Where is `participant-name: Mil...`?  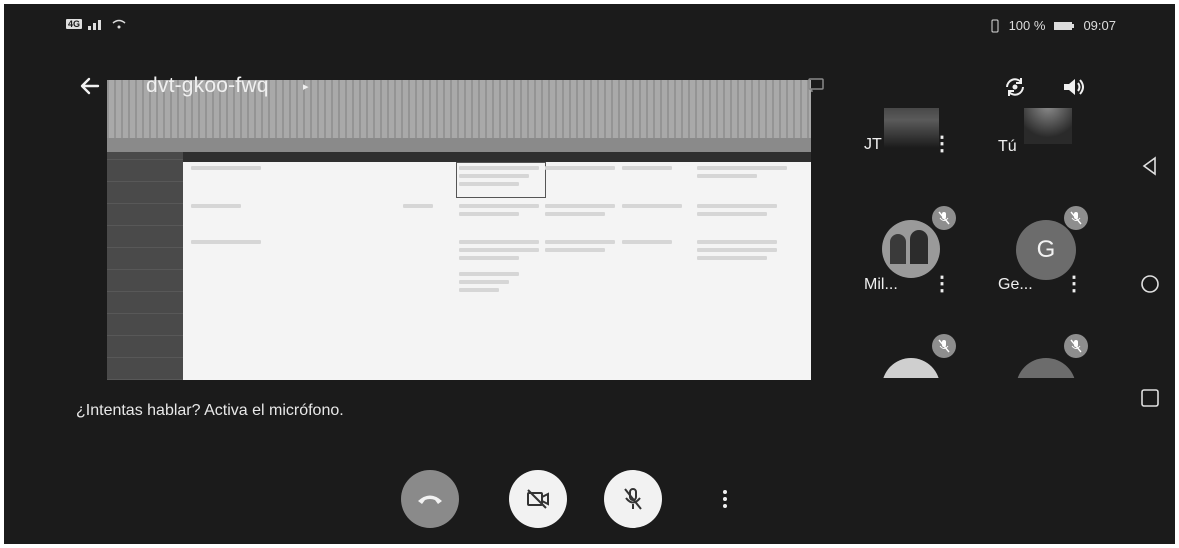 participant-name: Mil... is located at coordinates (881, 284).